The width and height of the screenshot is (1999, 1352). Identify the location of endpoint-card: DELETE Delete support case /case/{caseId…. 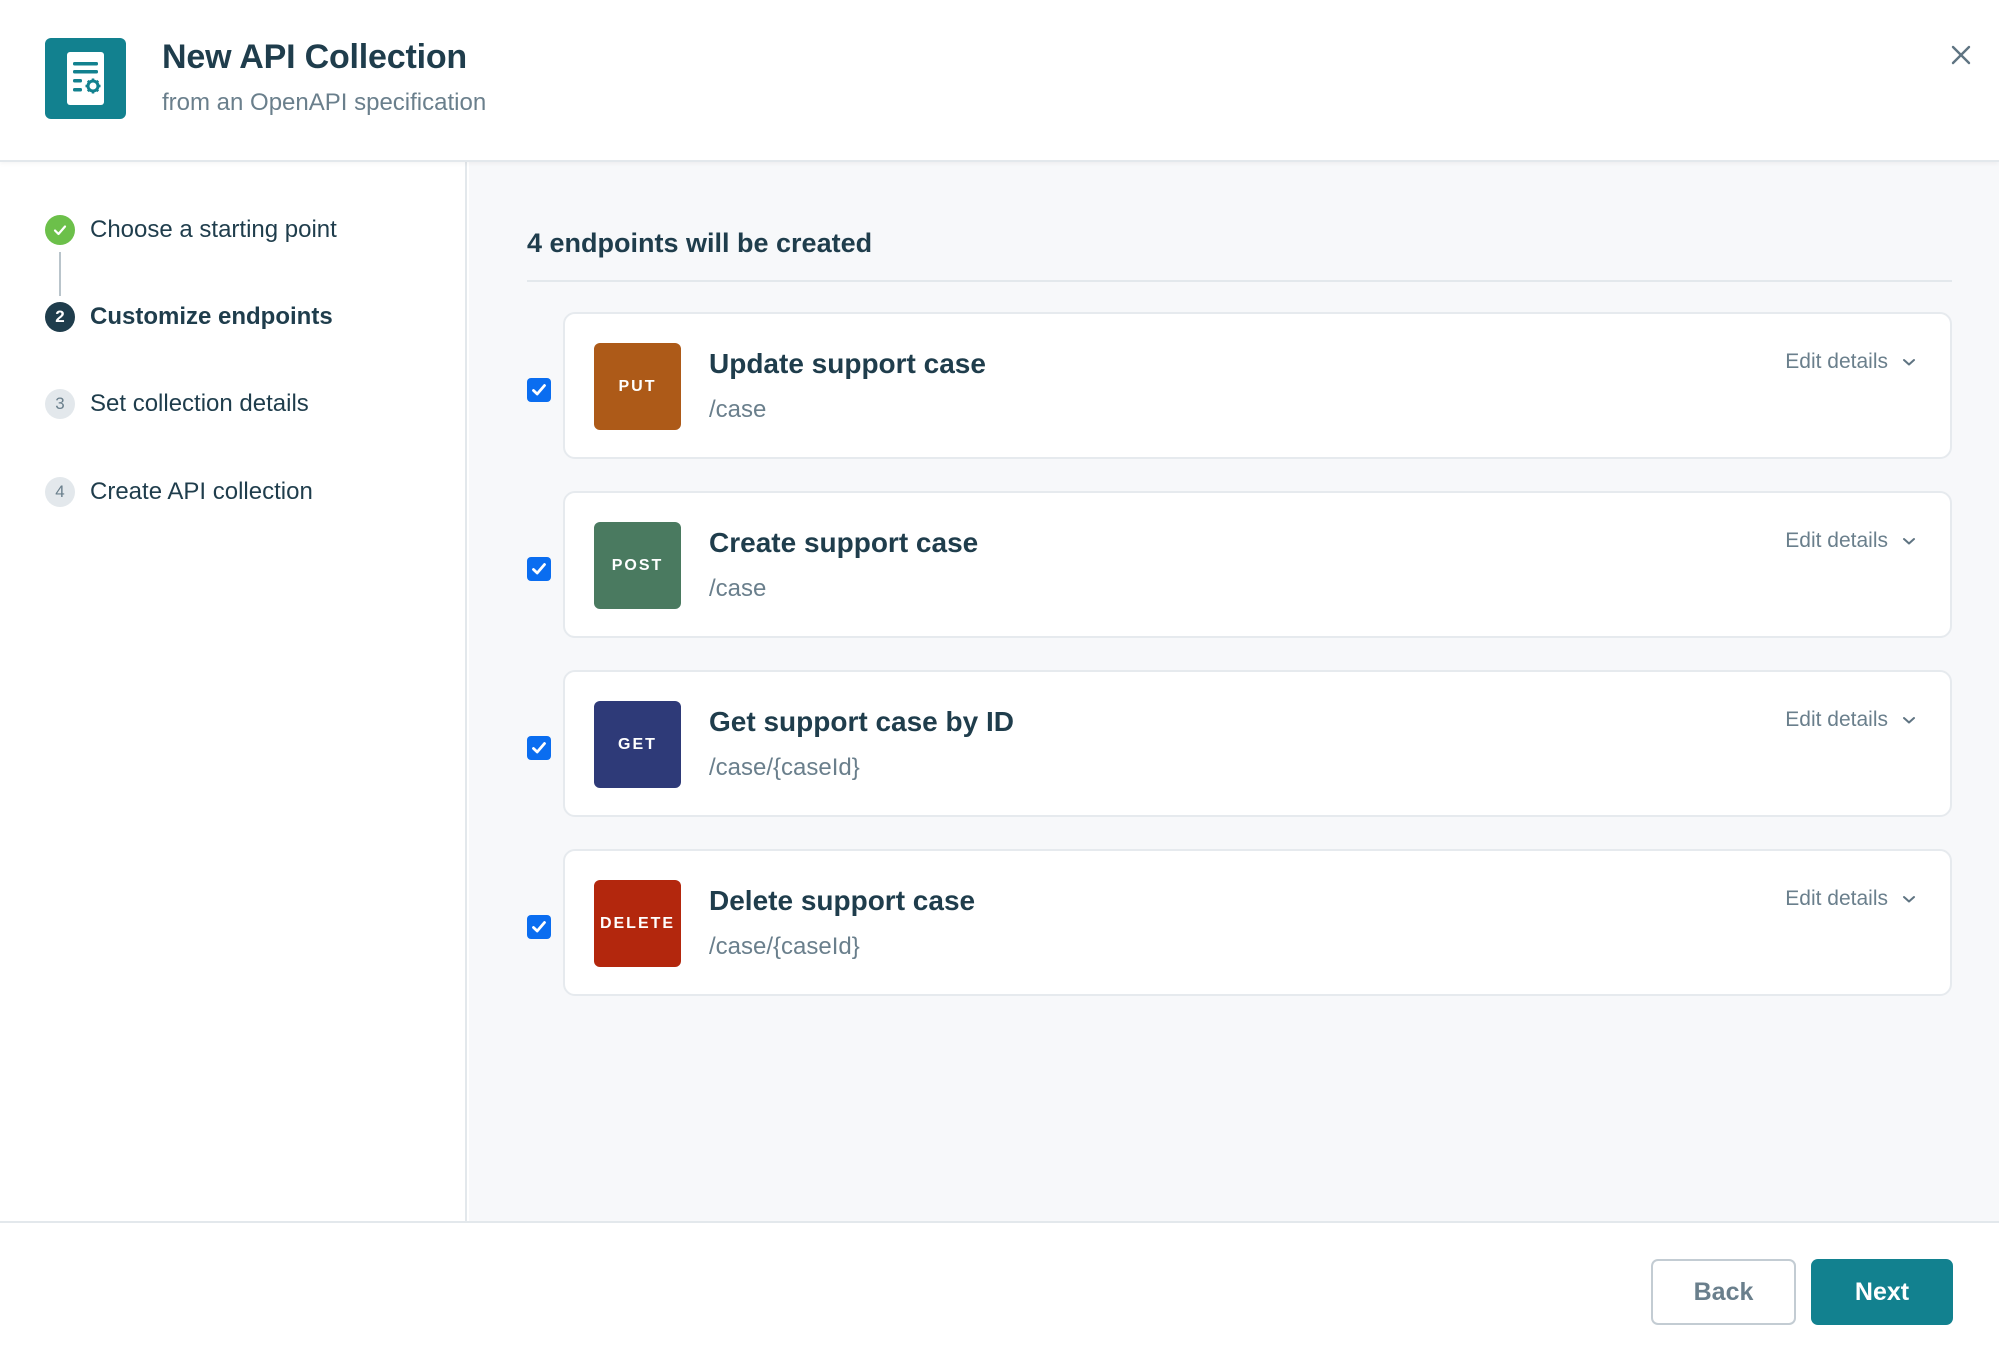
(1257, 922).